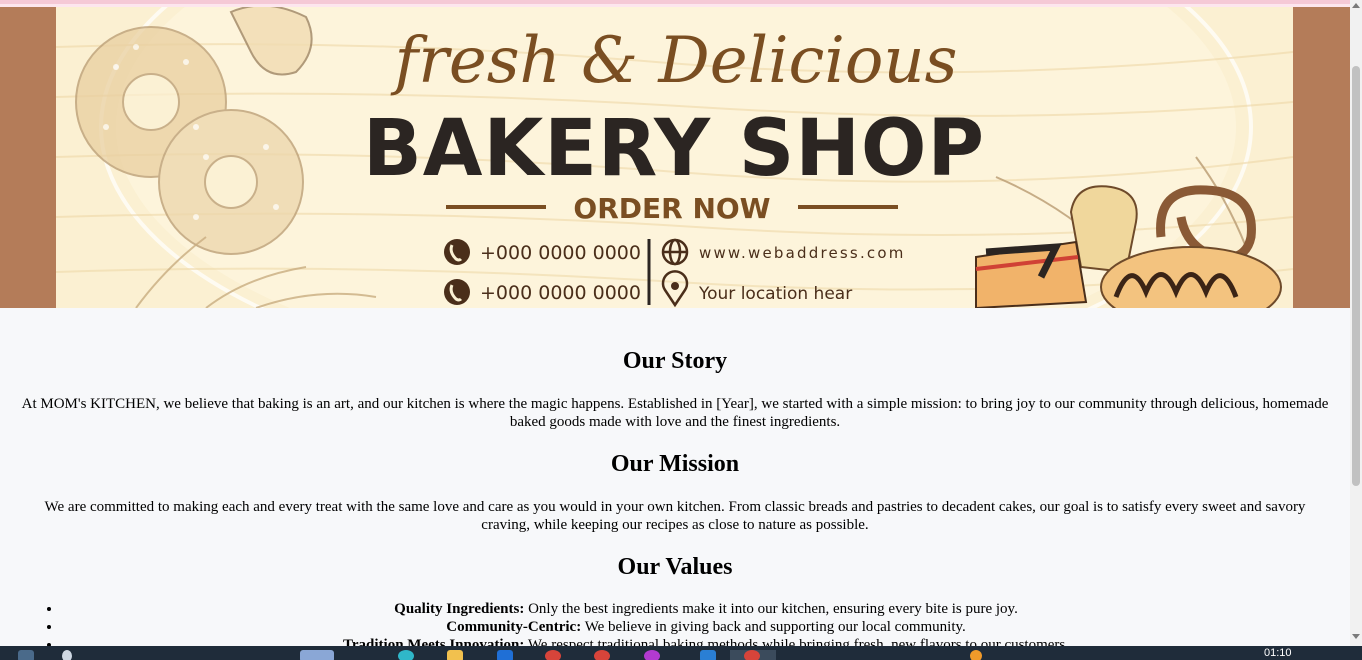 Image resolution: width=1362 pixels, height=660 pixels. I want to click on folder-icon, so click(455, 655).